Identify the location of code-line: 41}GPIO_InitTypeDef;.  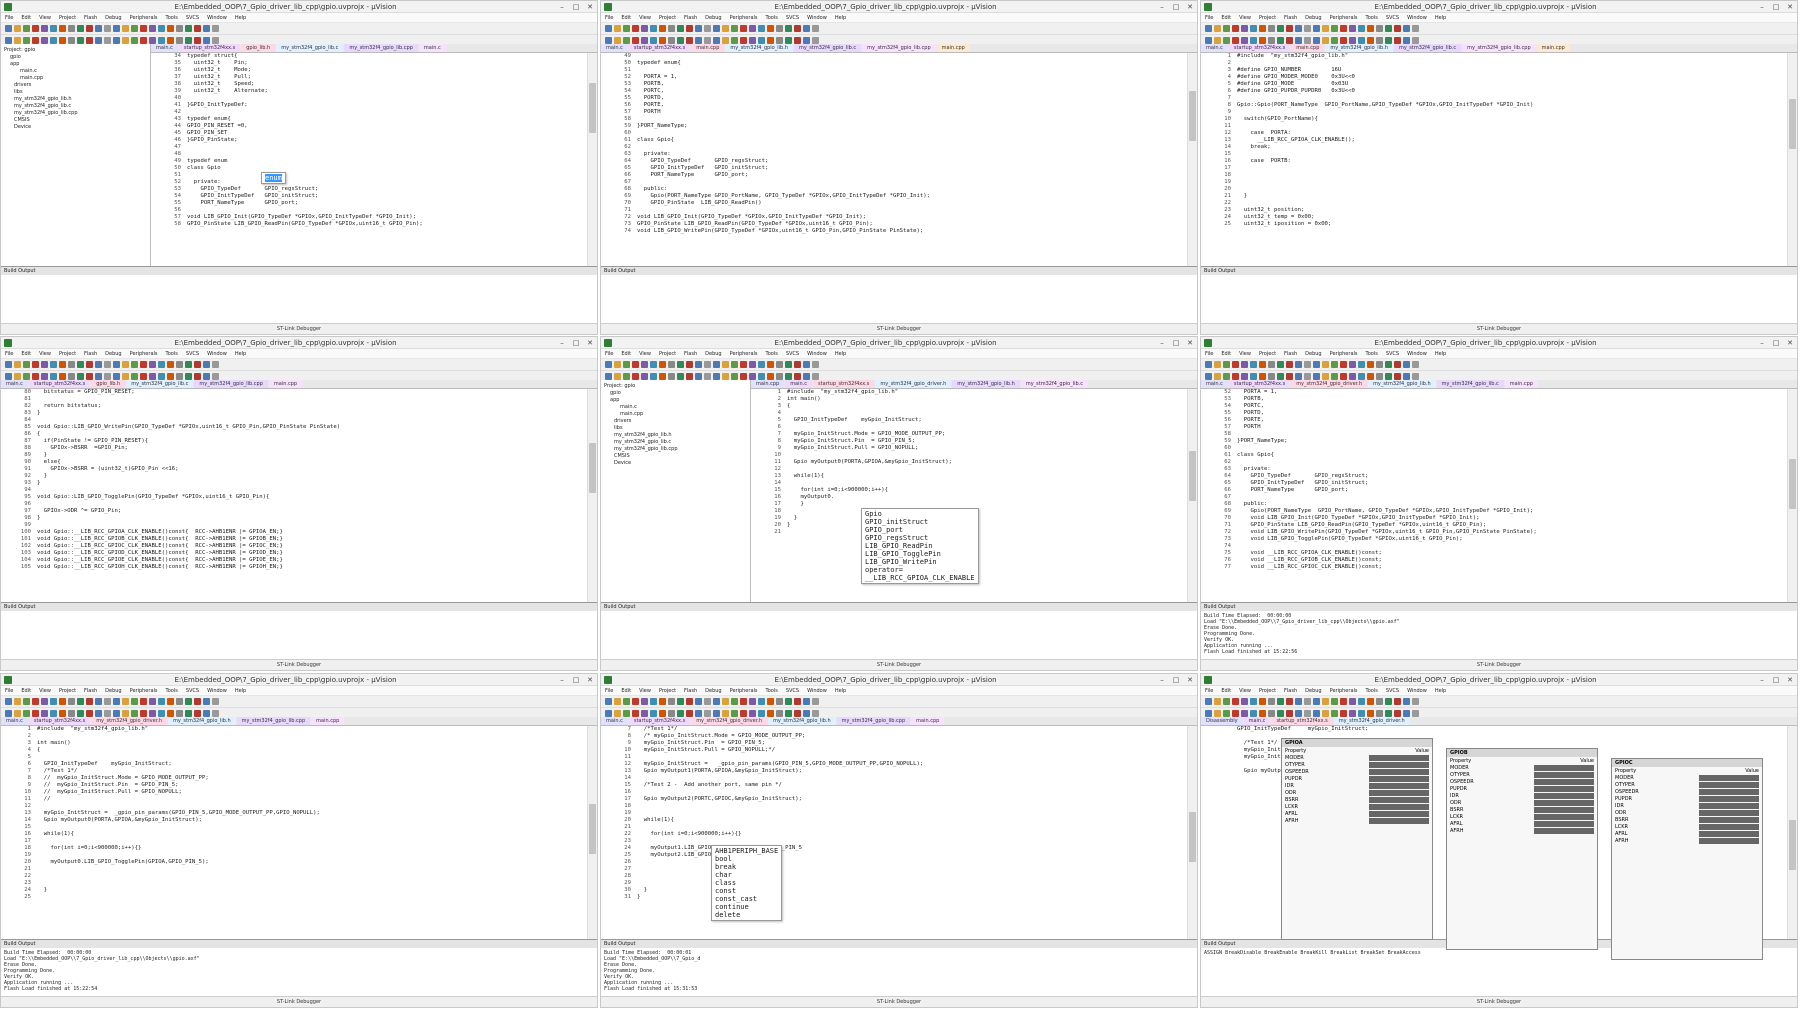
(369, 105).